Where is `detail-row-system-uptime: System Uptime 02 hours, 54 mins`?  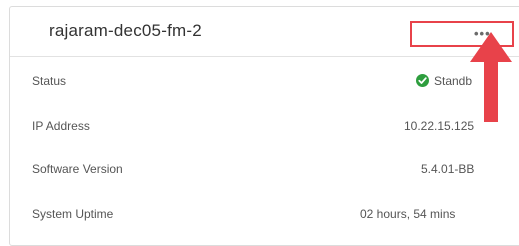
detail-row-system-uptime: System Uptime 02 hours, 54 mins is located at coordinates (264, 216).